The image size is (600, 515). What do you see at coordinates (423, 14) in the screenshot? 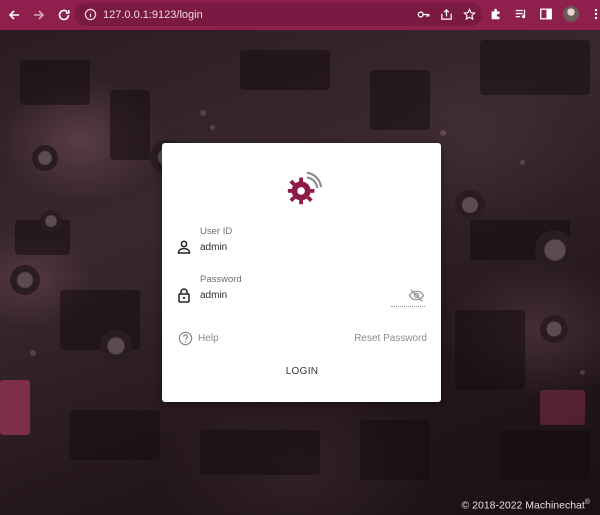
I see `key-icon` at bounding box center [423, 14].